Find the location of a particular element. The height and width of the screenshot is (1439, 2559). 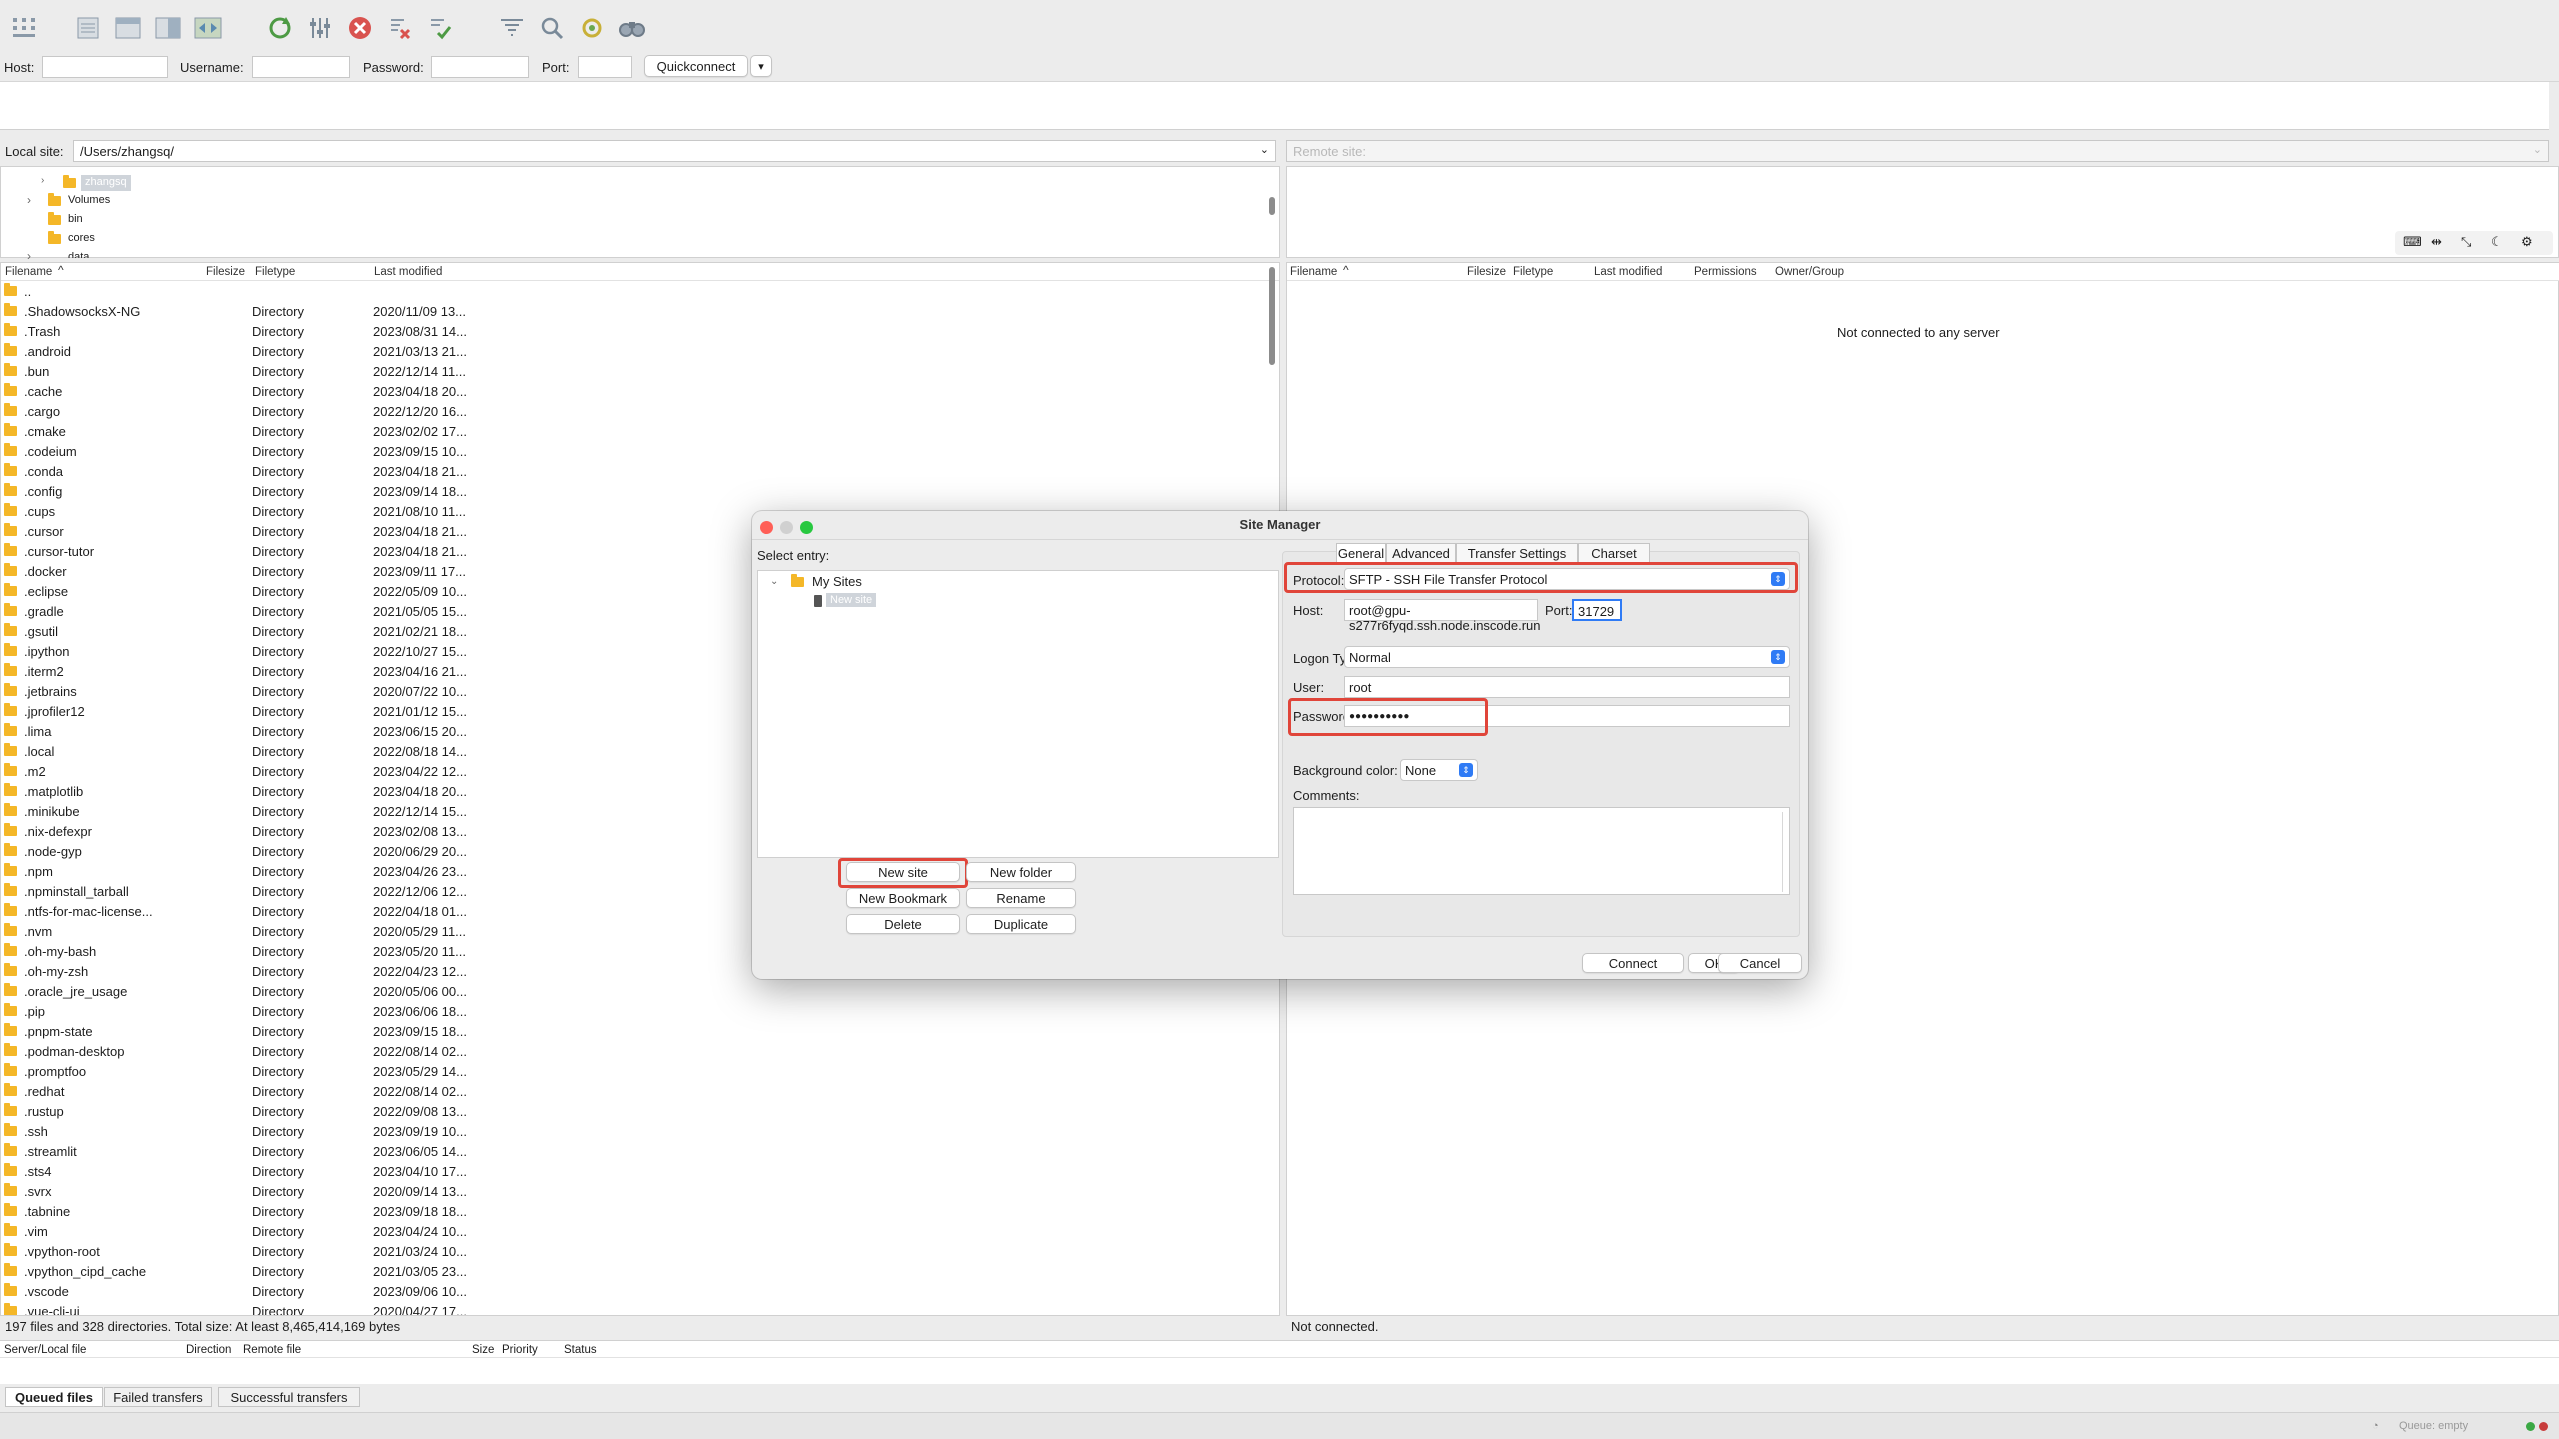

tab-general: General is located at coordinates (1361, 553).